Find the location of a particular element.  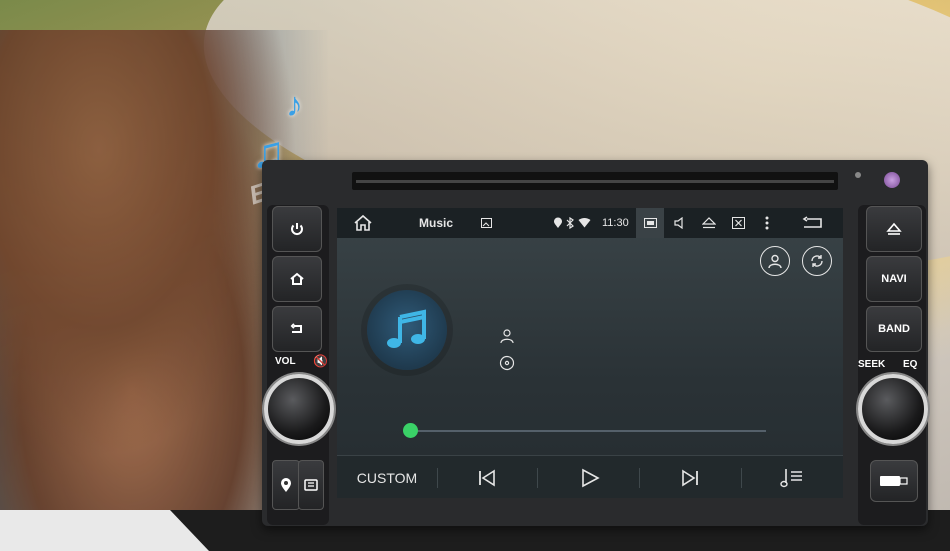

next-button is located at coordinates (690, 477).